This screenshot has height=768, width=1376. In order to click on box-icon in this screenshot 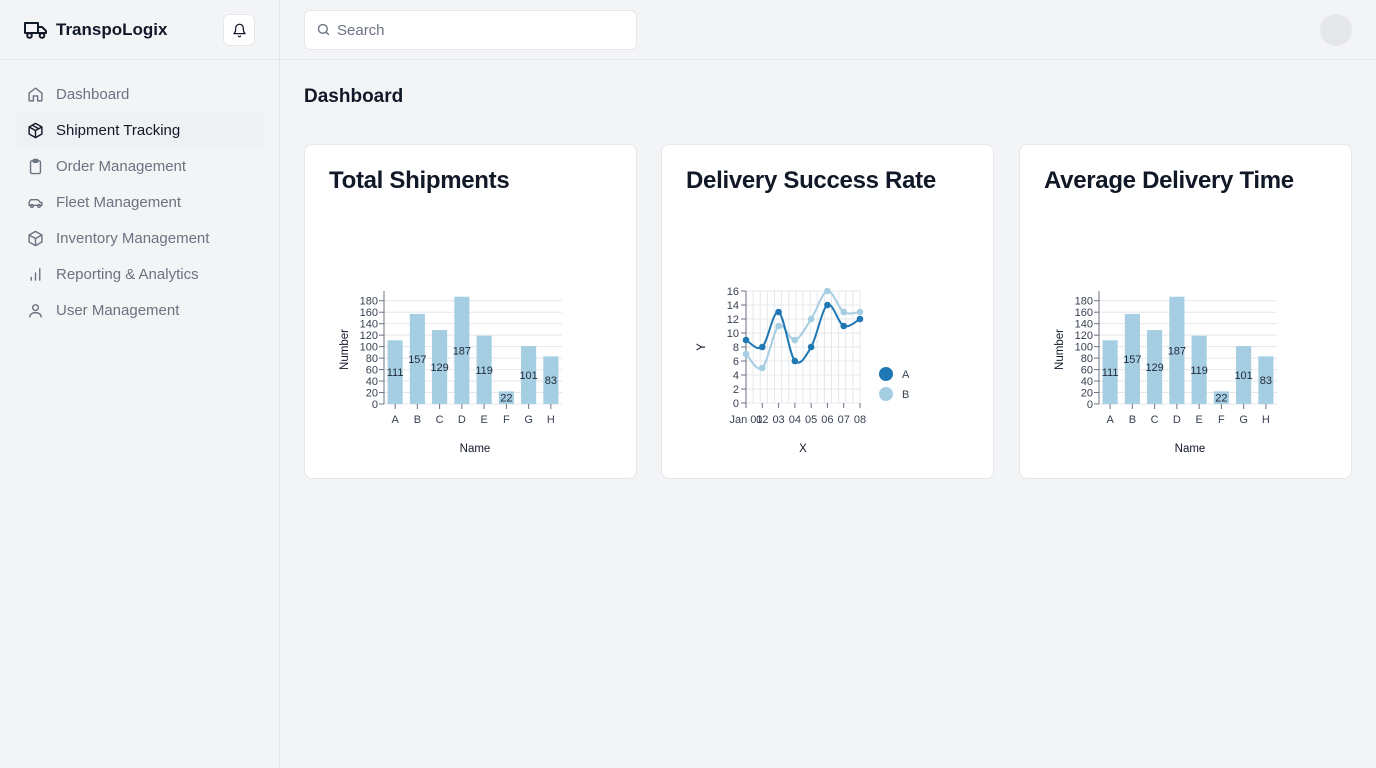, I will do `click(35, 238)`.